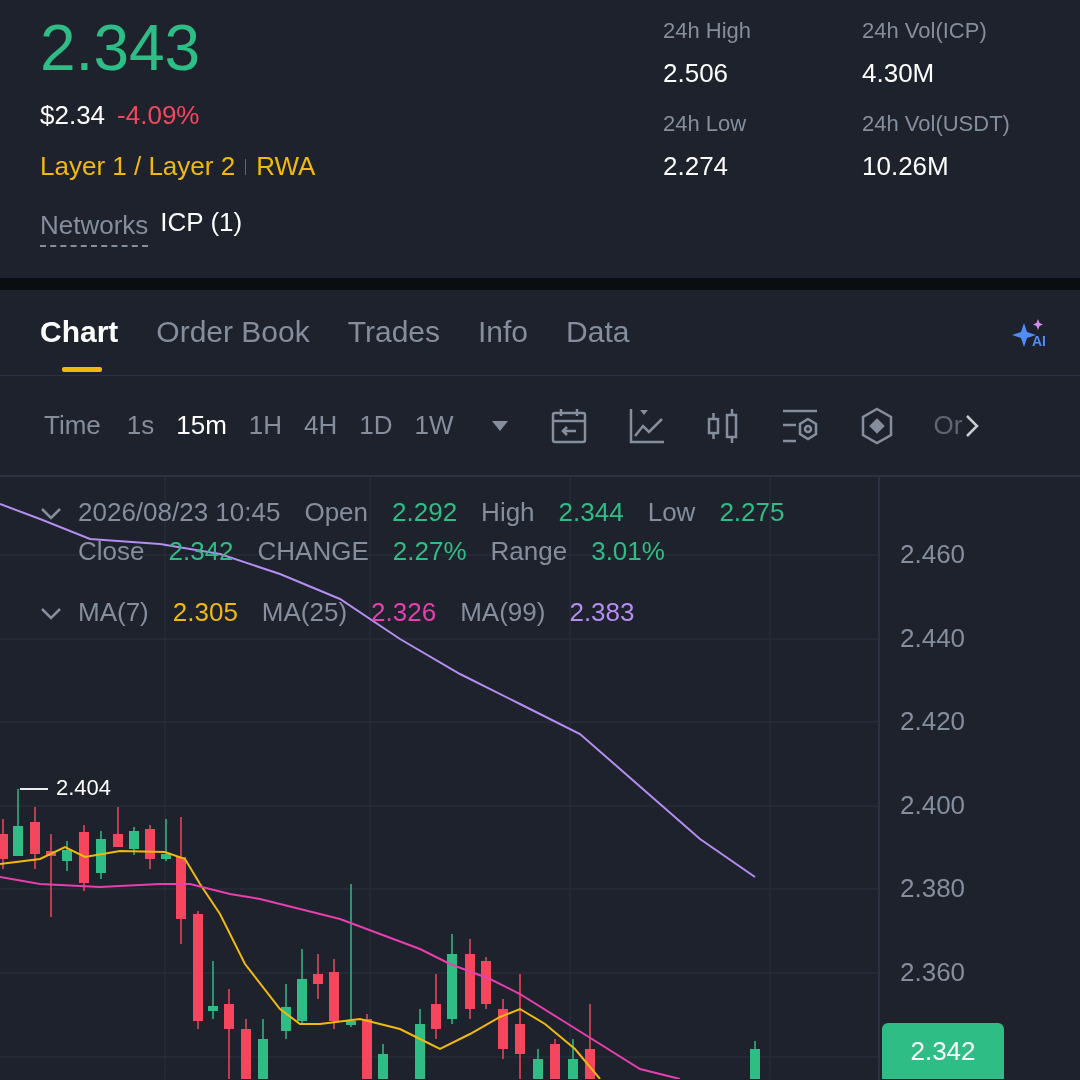 Image resolution: width=1080 pixels, height=1080 pixels. I want to click on stat-value: 4.30M, so click(899, 73).